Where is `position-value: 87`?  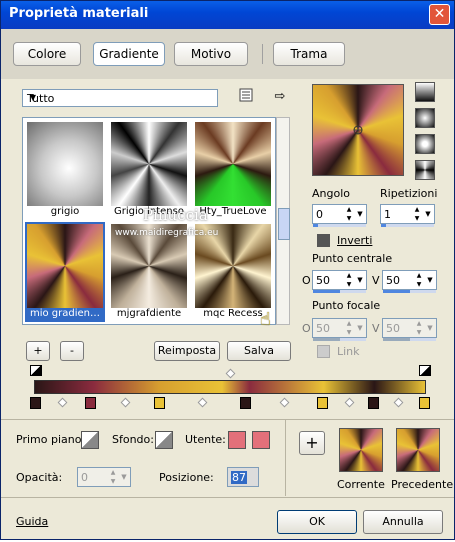 position-value: 87 is located at coordinates (239, 477).